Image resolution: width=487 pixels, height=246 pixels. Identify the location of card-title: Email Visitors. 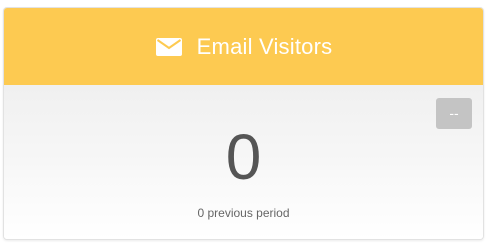
(264, 46).